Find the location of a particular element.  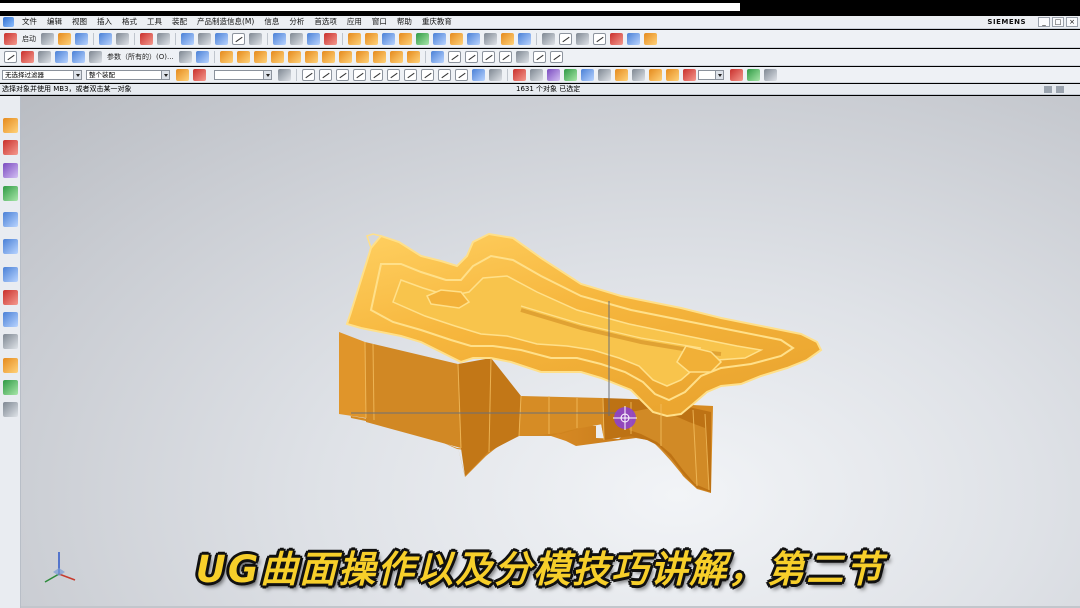

box-icon is located at coordinates (284, 74).